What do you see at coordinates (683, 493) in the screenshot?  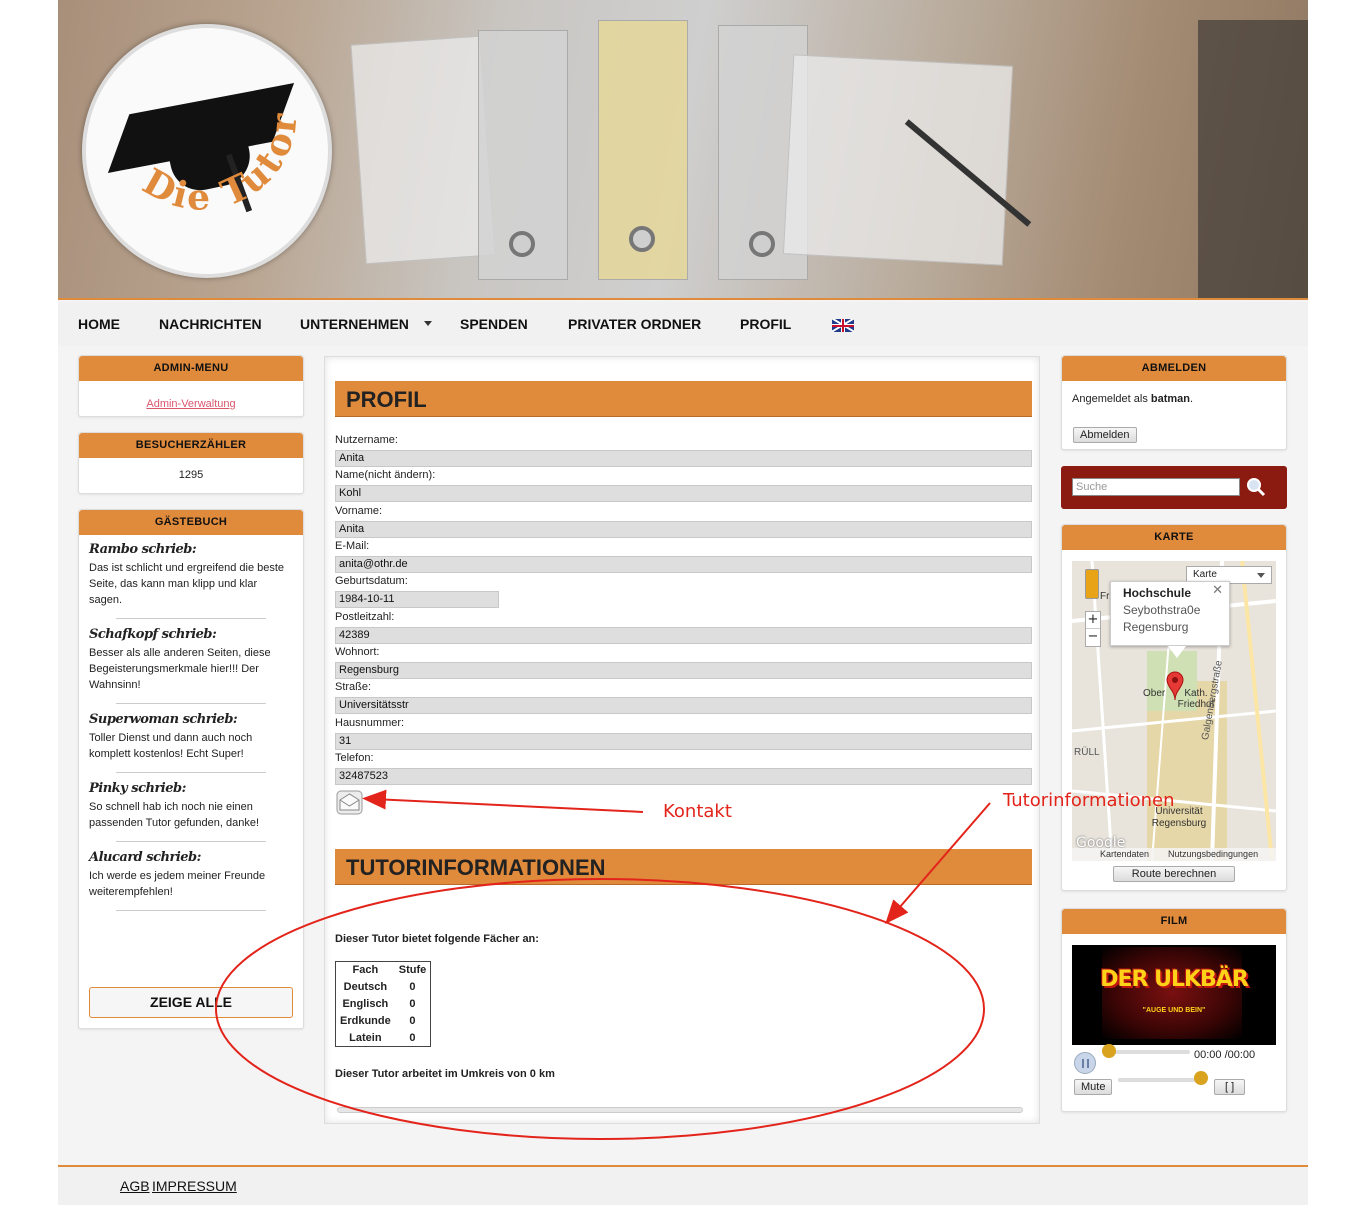 I see `lastname-field: Kohl` at bounding box center [683, 493].